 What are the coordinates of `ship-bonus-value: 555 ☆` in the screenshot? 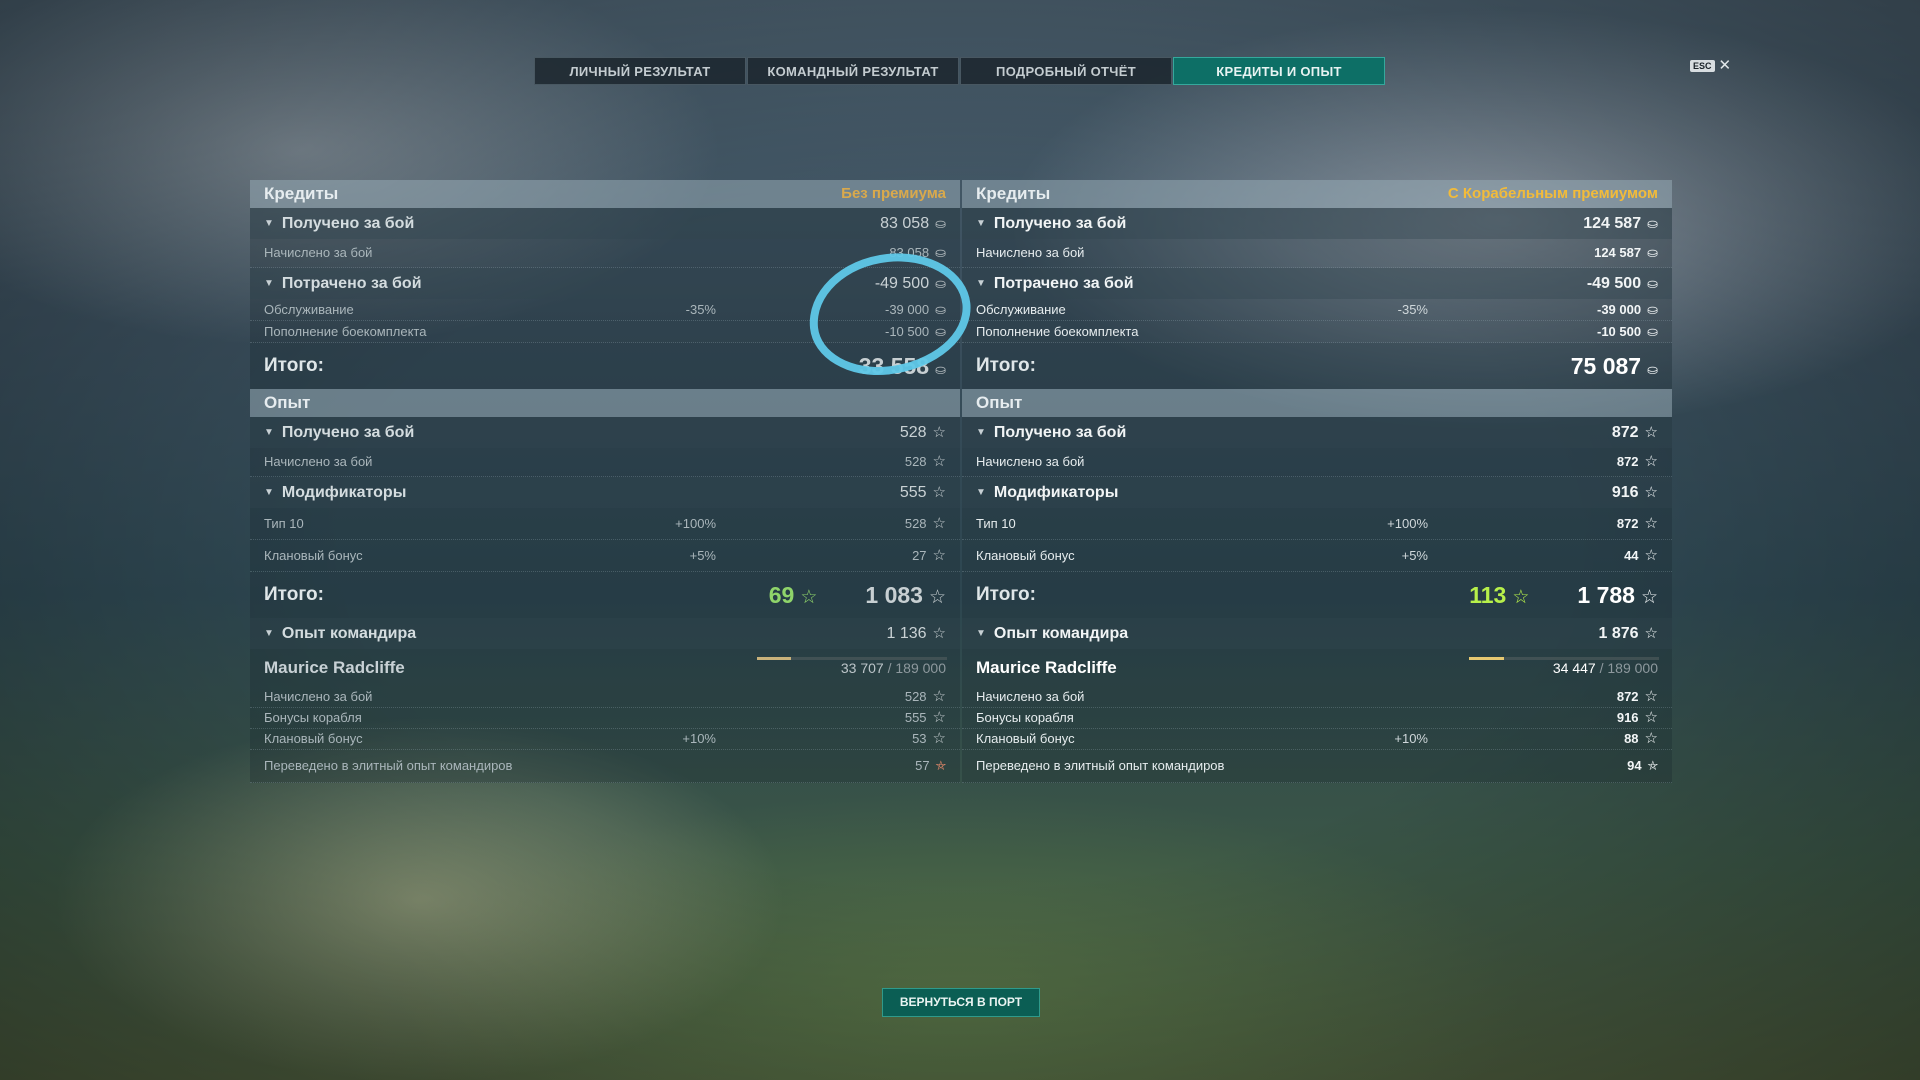 It's located at (925, 717).